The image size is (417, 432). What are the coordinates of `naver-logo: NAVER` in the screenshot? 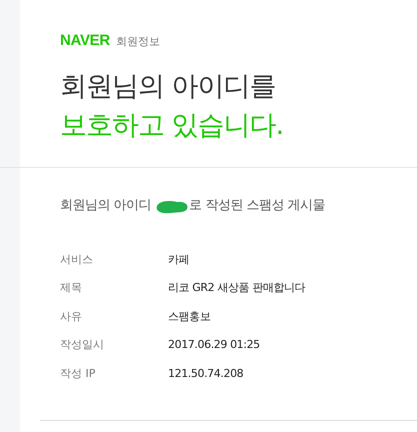 It's located at (85, 41).